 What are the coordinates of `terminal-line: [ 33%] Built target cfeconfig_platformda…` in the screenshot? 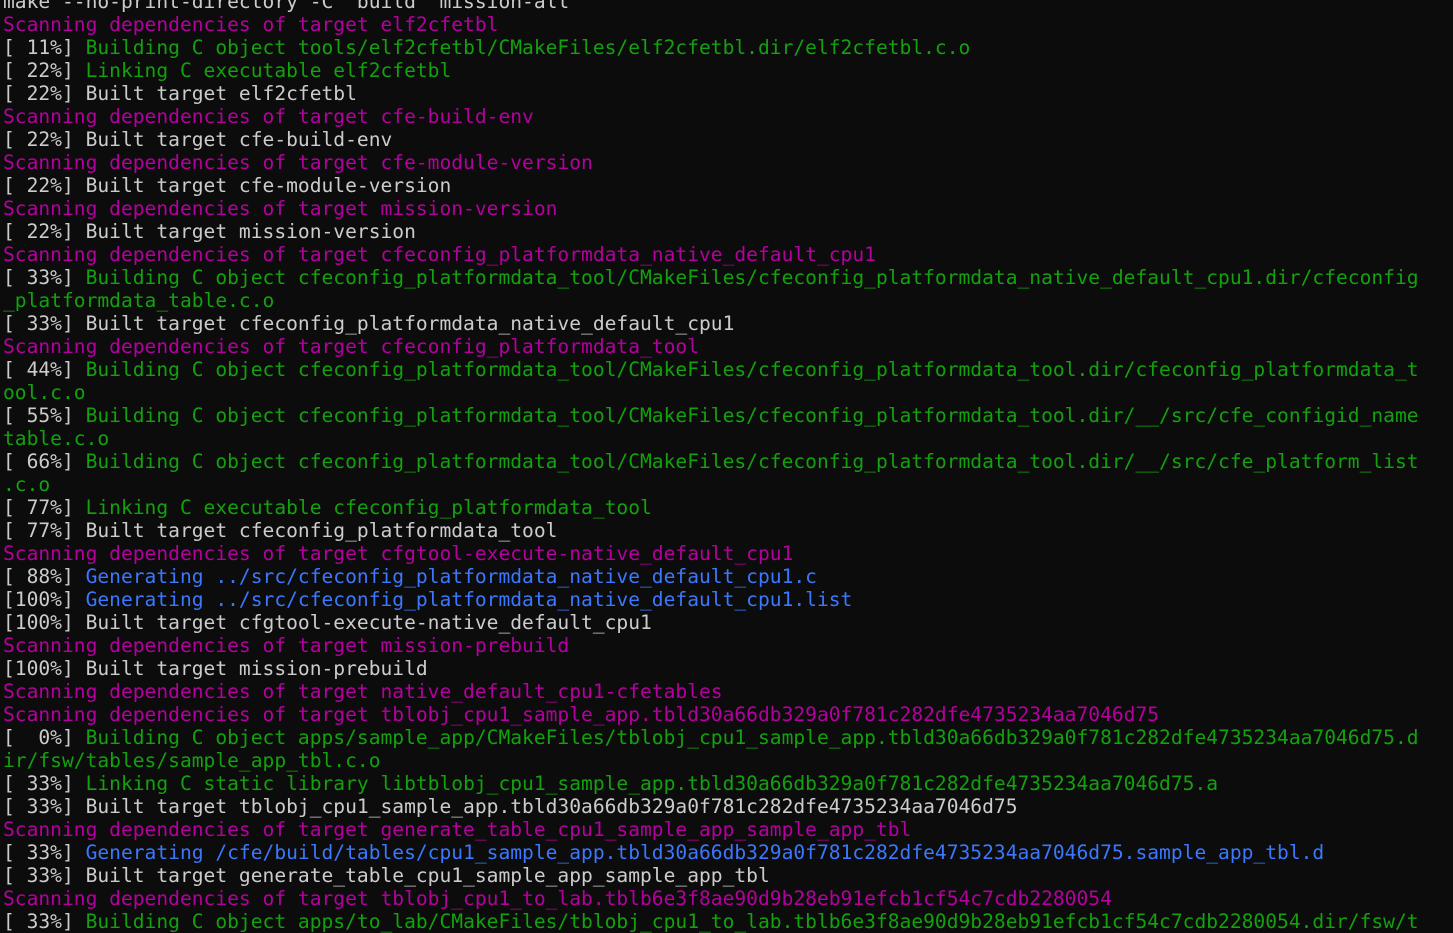 It's located at (727, 323).